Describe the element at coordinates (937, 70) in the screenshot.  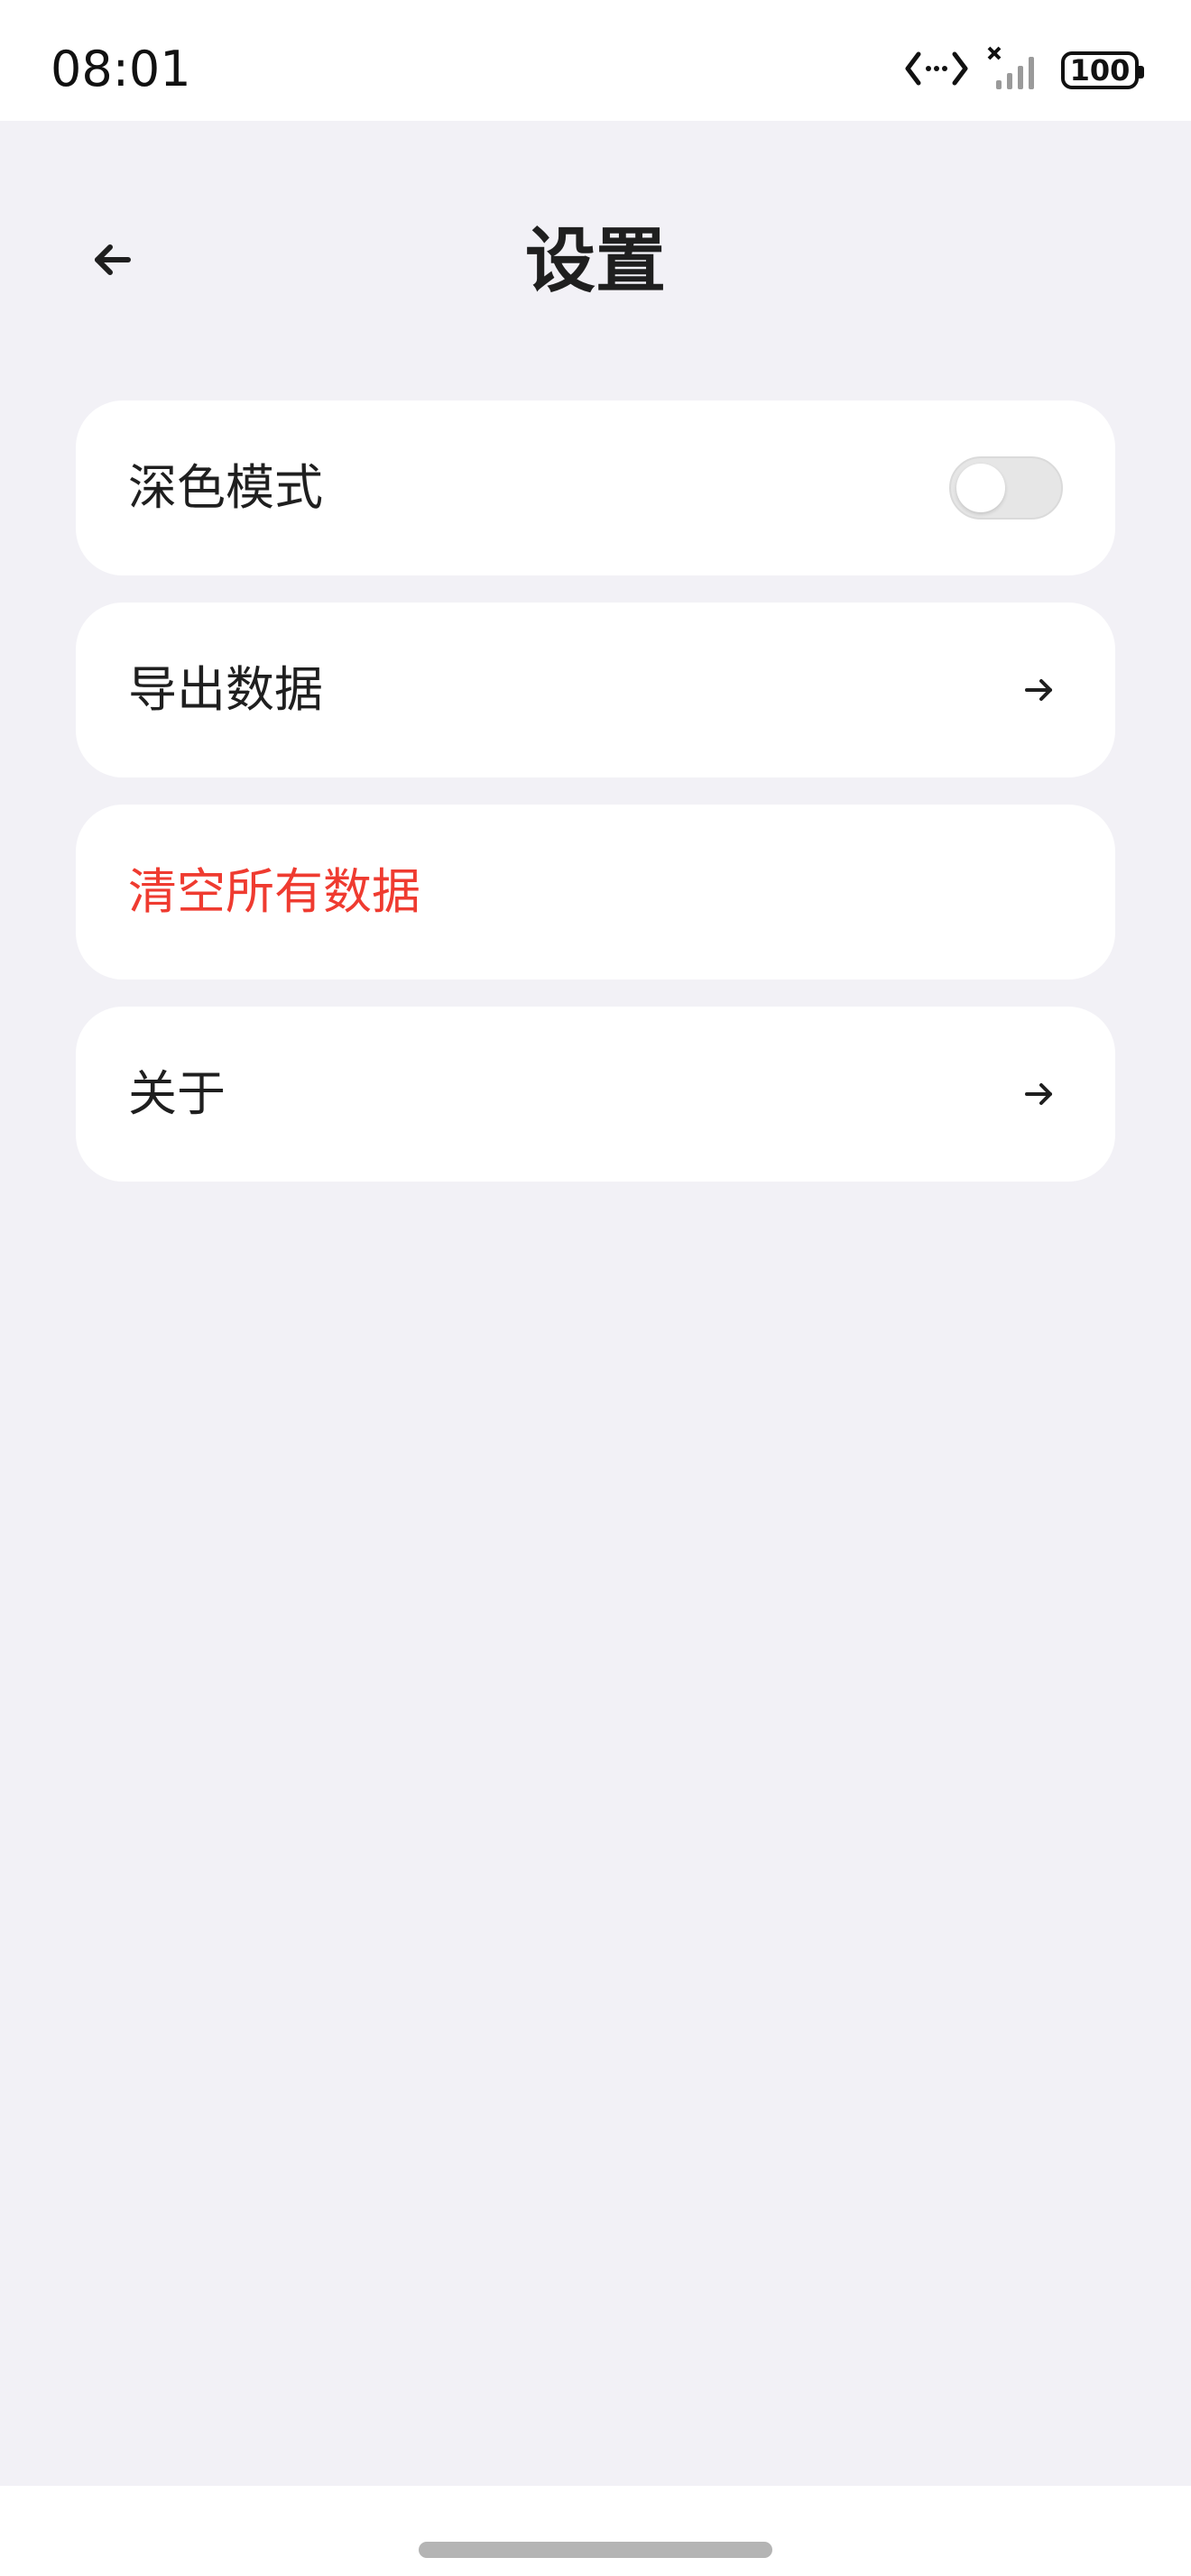
I see `data-transfer-icon` at that location.